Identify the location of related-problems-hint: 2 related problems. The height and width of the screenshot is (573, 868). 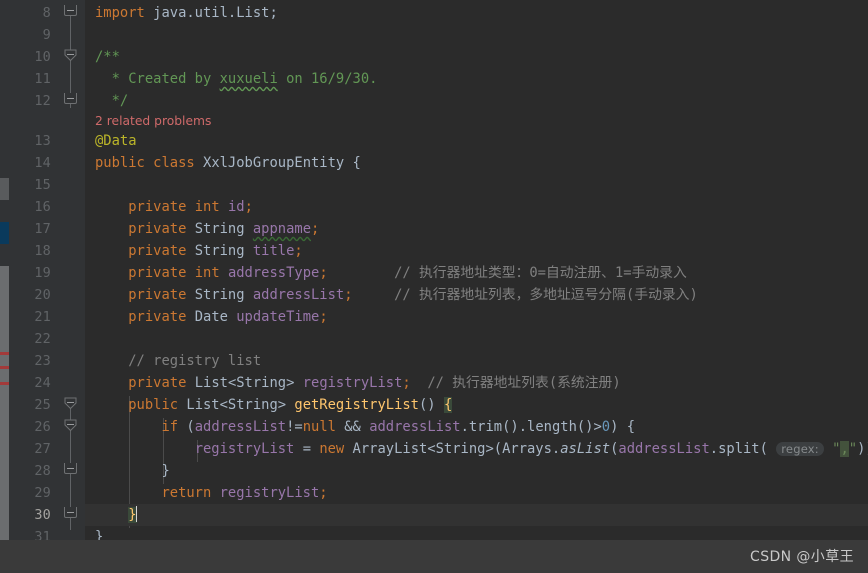
(476, 121).